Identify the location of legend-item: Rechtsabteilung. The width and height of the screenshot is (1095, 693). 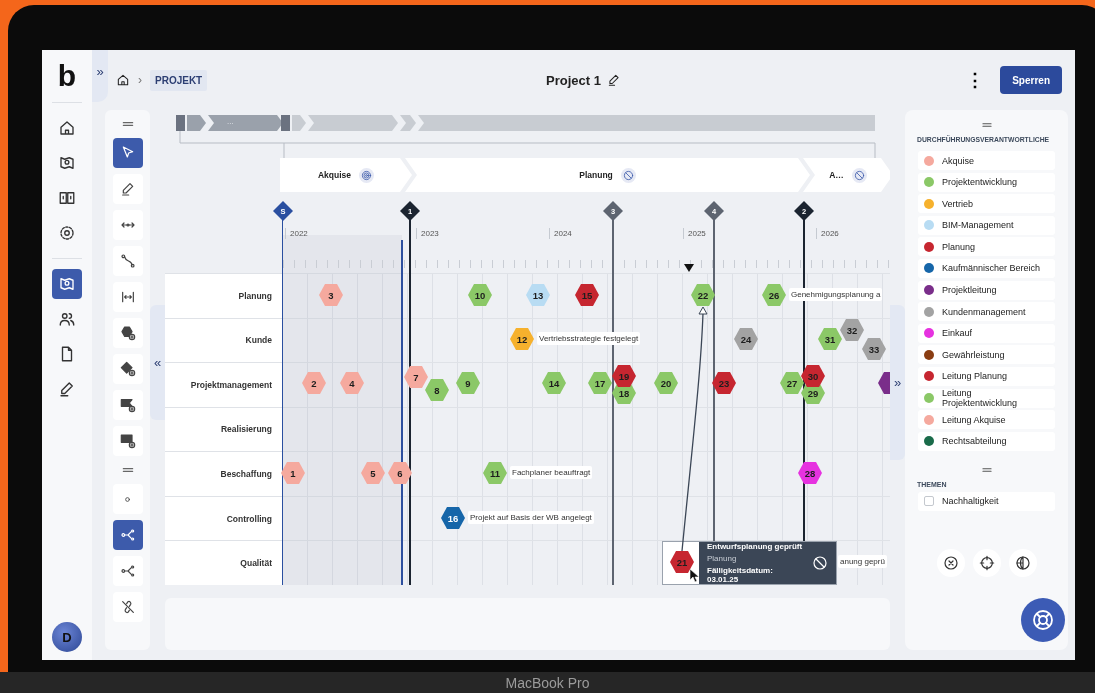
(986, 441).